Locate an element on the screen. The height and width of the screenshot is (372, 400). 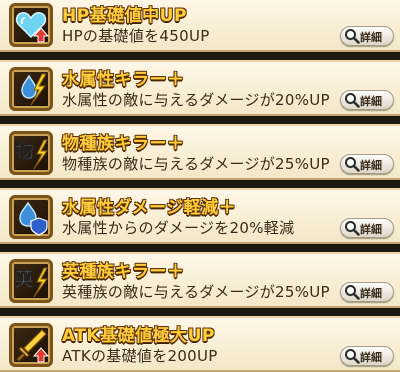
ability-title: ATK基礎値極大UP is located at coordinates (138, 336).